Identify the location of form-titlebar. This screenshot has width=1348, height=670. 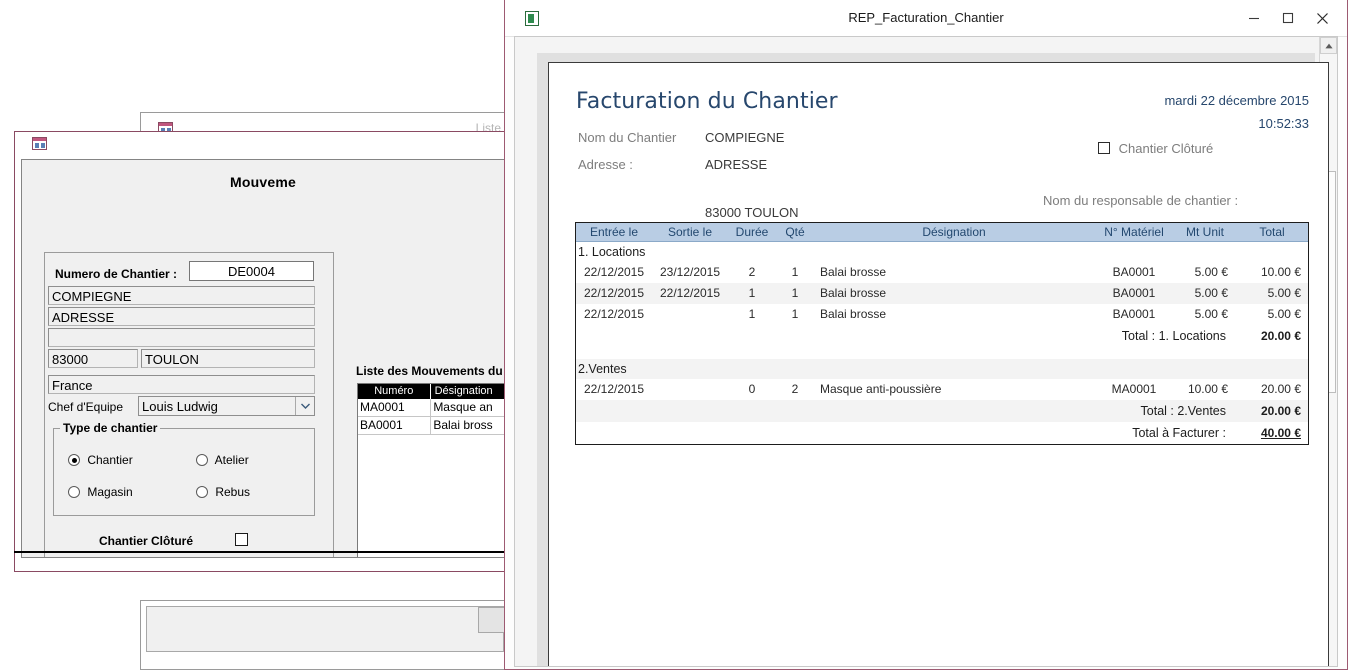
(261, 143).